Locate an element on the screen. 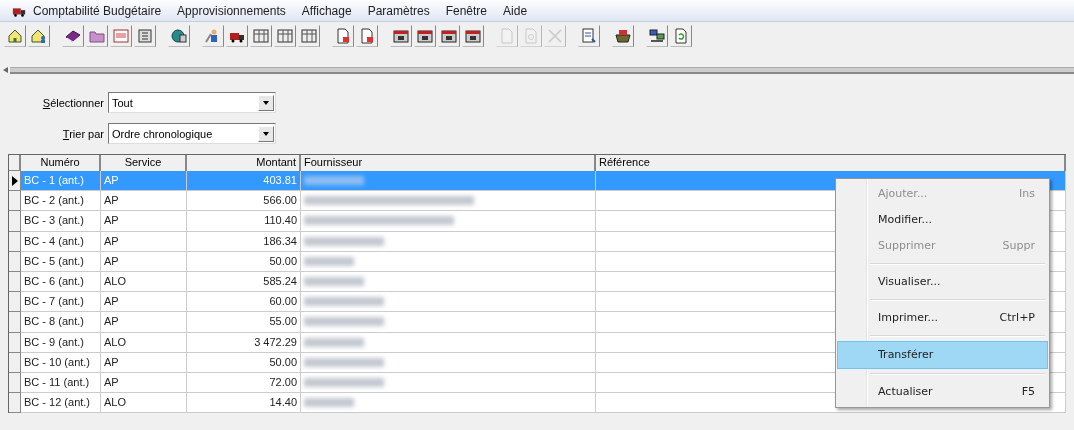 The width and height of the screenshot is (1074, 430). table-cell: BC - 5 (ant.) is located at coordinates (61, 261).